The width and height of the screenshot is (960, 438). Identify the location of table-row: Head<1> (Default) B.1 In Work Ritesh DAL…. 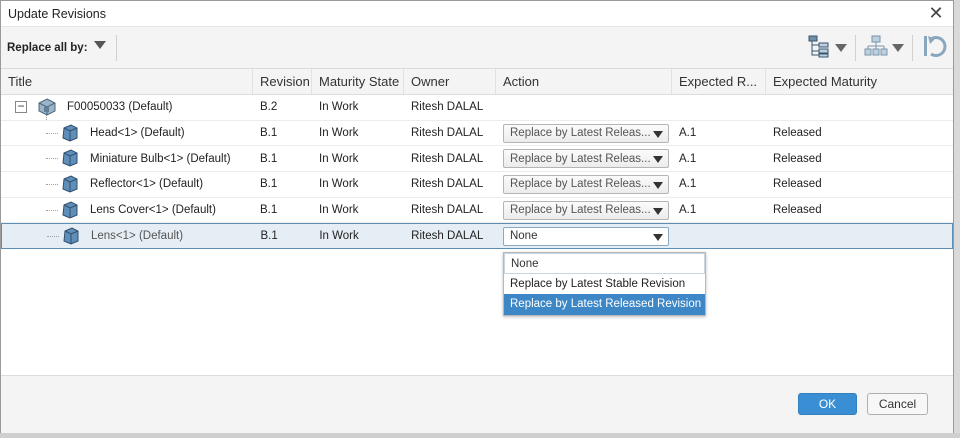
(477, 134).